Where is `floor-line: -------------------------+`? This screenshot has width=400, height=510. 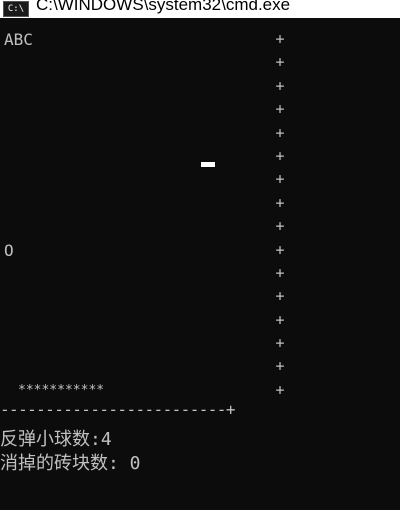
floor-line: -------------------------+ is located at coordinates (117, 409).